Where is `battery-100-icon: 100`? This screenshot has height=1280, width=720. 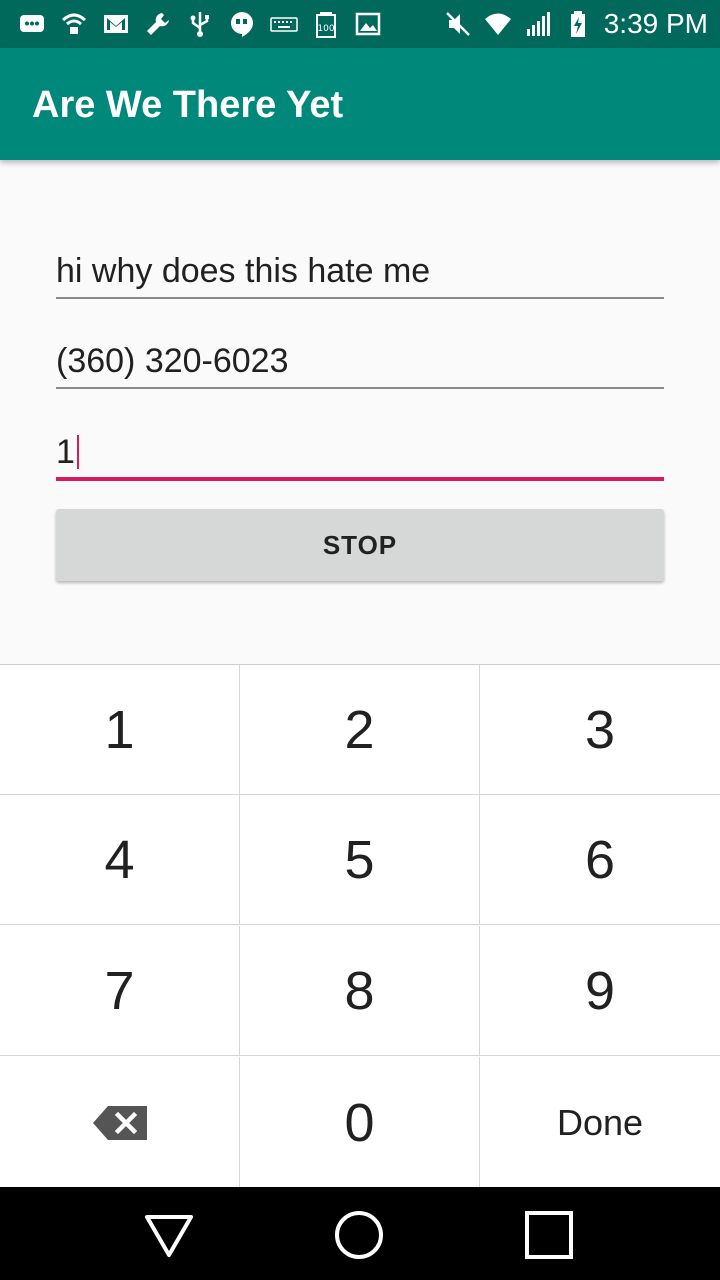 battery-100-icon: 100 is located at coordinates (326, 24).